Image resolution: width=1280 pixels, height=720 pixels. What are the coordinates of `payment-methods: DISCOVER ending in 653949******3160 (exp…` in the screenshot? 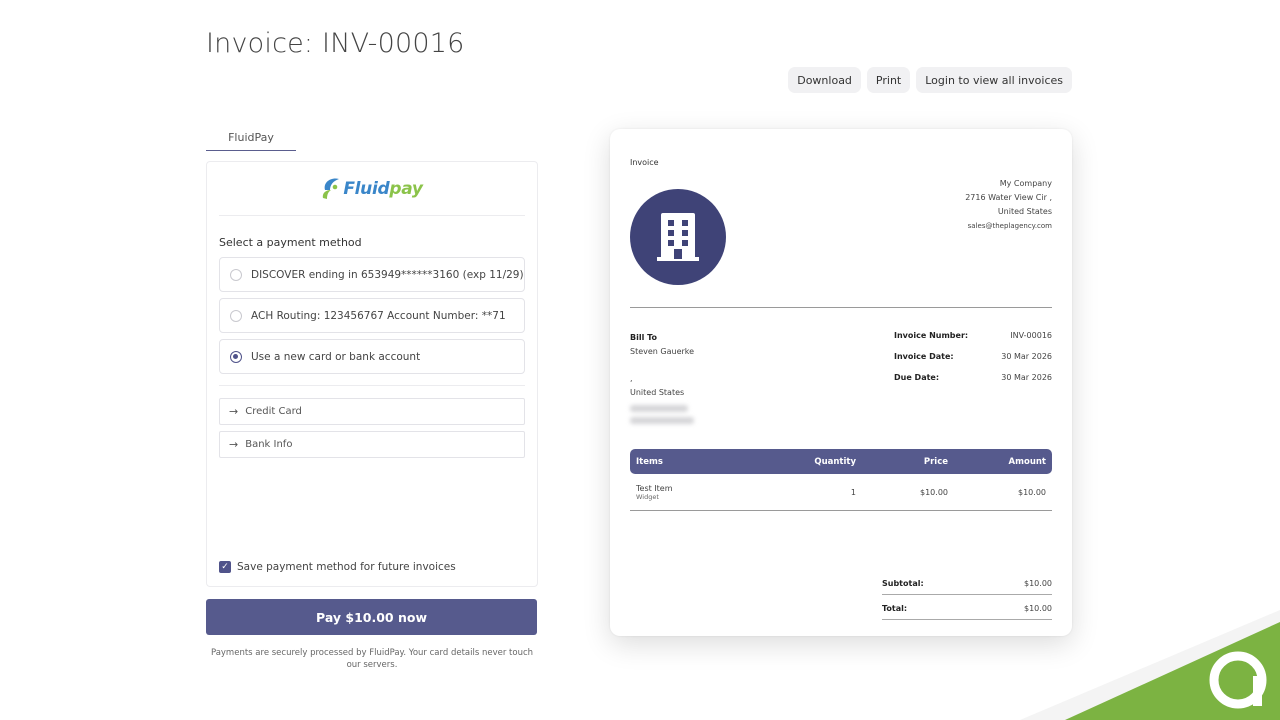 It's located at (372, 315).